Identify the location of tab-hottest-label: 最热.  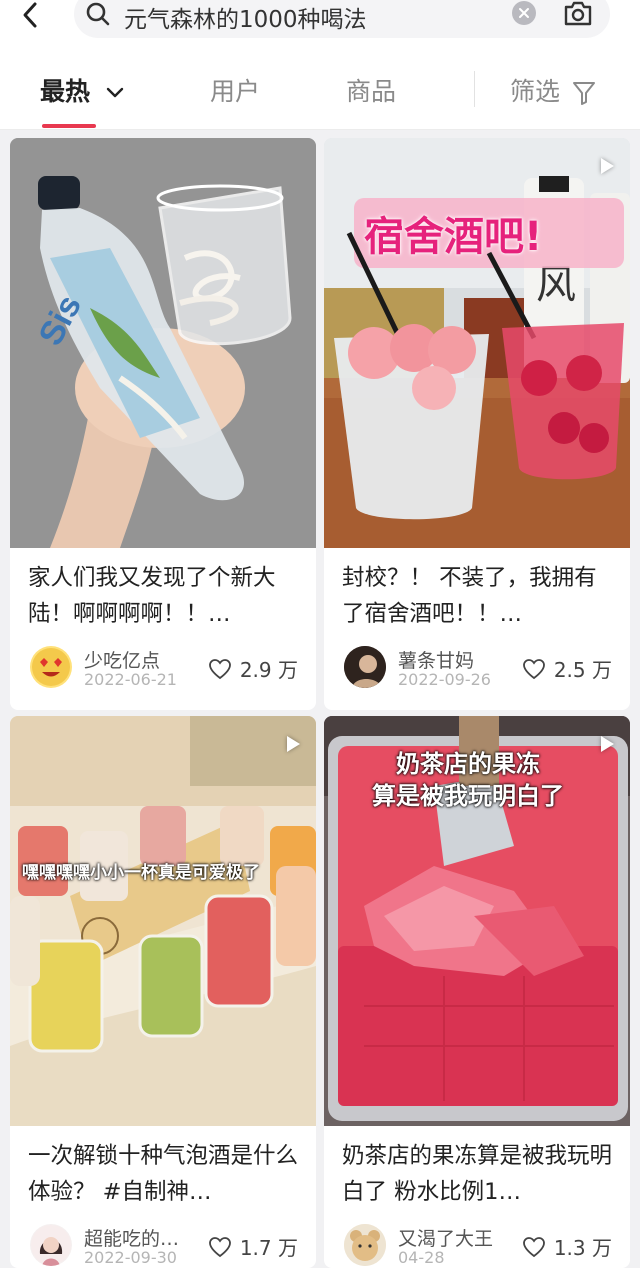
(65, 91).